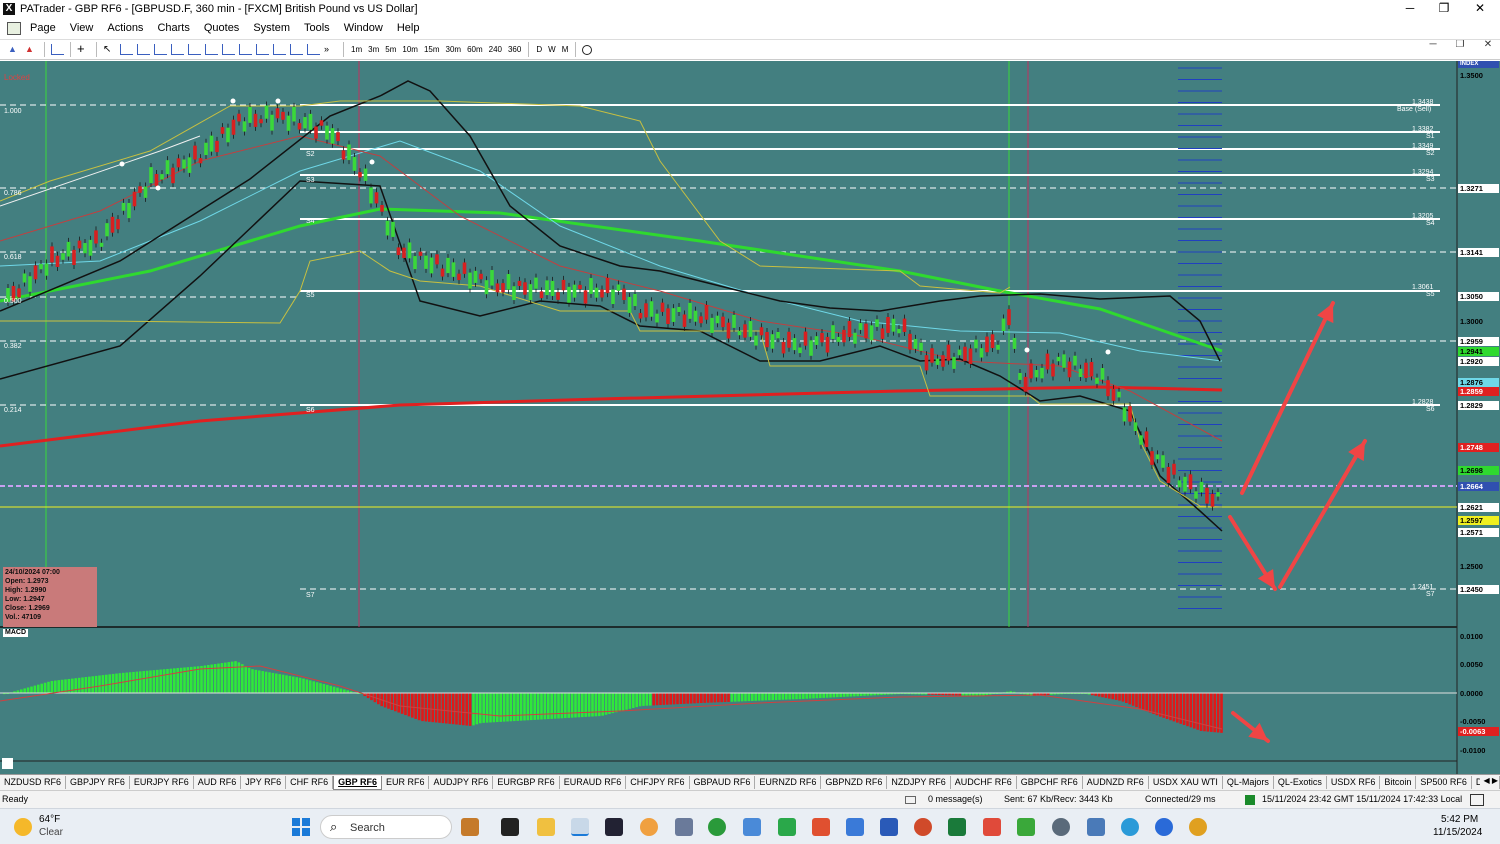 This screenshot has width=1500, height=844. What do you see at coordinates (649, 827) in the screenshot?
I see `app-circle-icon` at bounding box center [649, 827].